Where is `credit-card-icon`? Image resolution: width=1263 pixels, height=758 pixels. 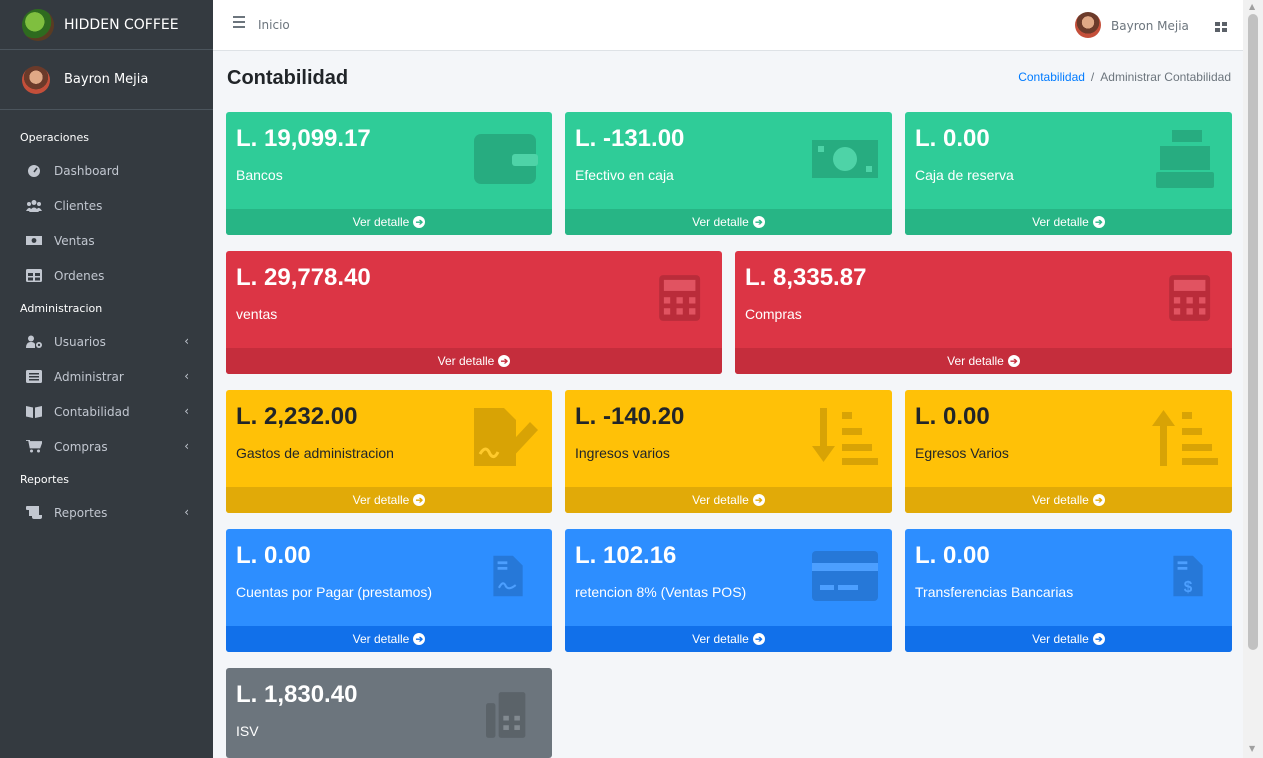 credit-card-icon is located at coordinates (845, 576).